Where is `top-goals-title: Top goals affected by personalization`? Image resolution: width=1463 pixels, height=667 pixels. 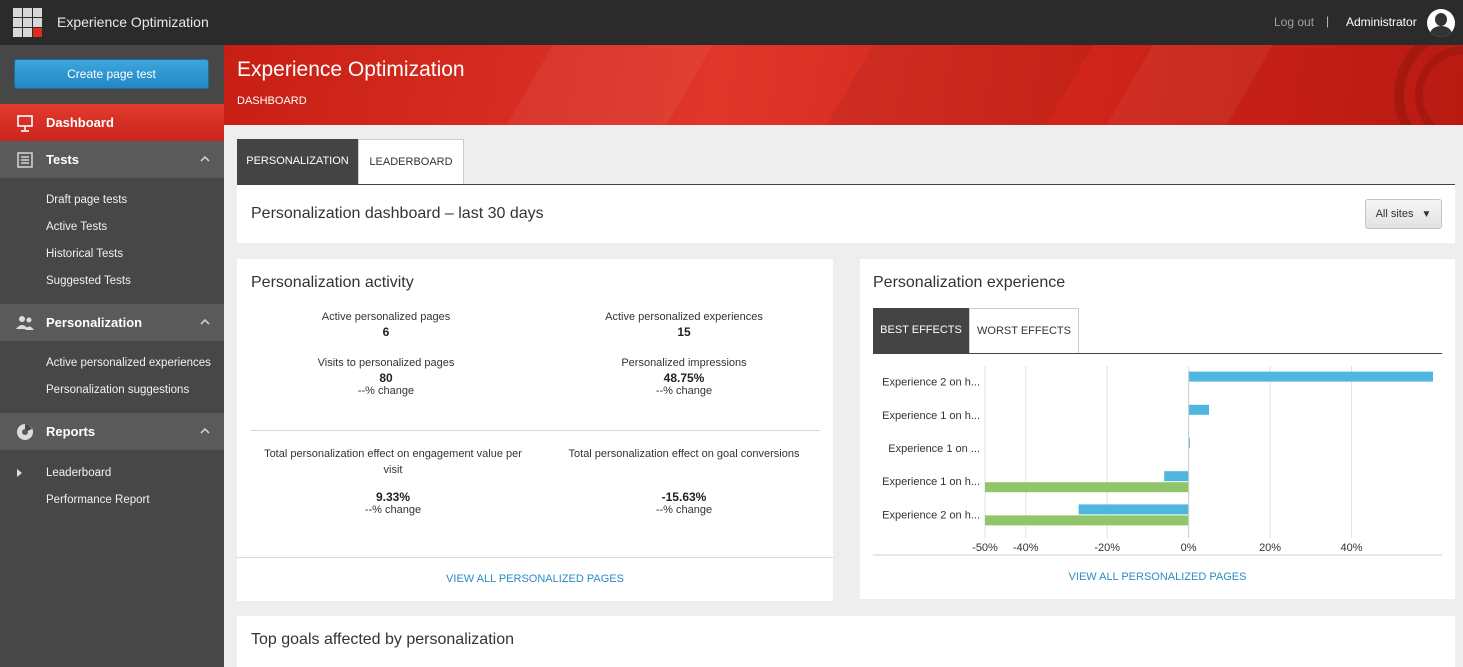
top-goals-title: Top goals affected by personalization is located at coordinates (382, 639).